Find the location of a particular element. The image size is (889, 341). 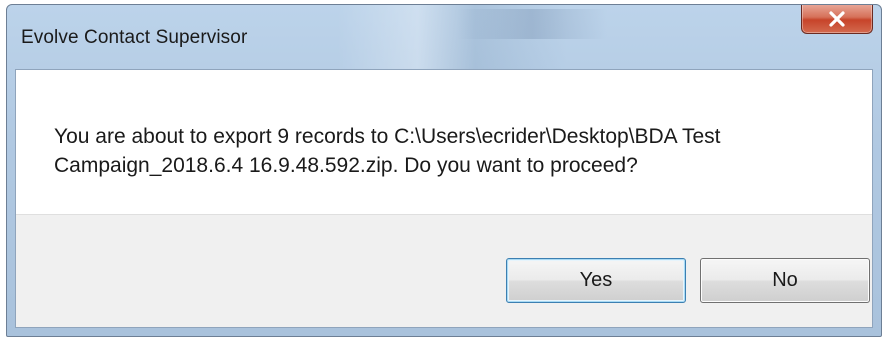

close-button is located at coordinates (837, 19).